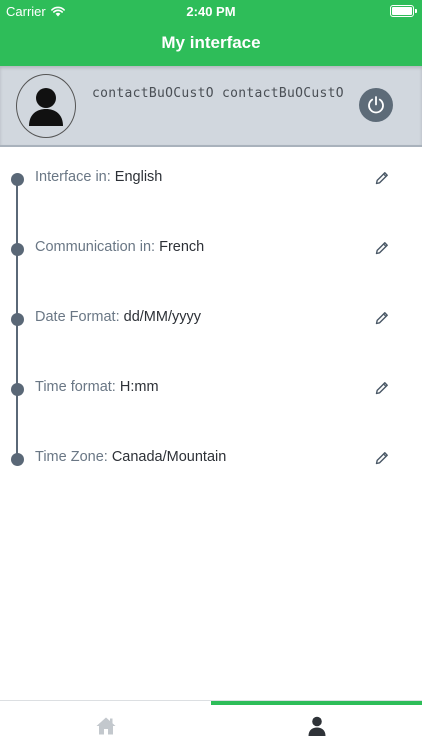 The width and height of the screenshot is (422, 750). I want to click on setting-label: Communication in:, so click(95, 247).